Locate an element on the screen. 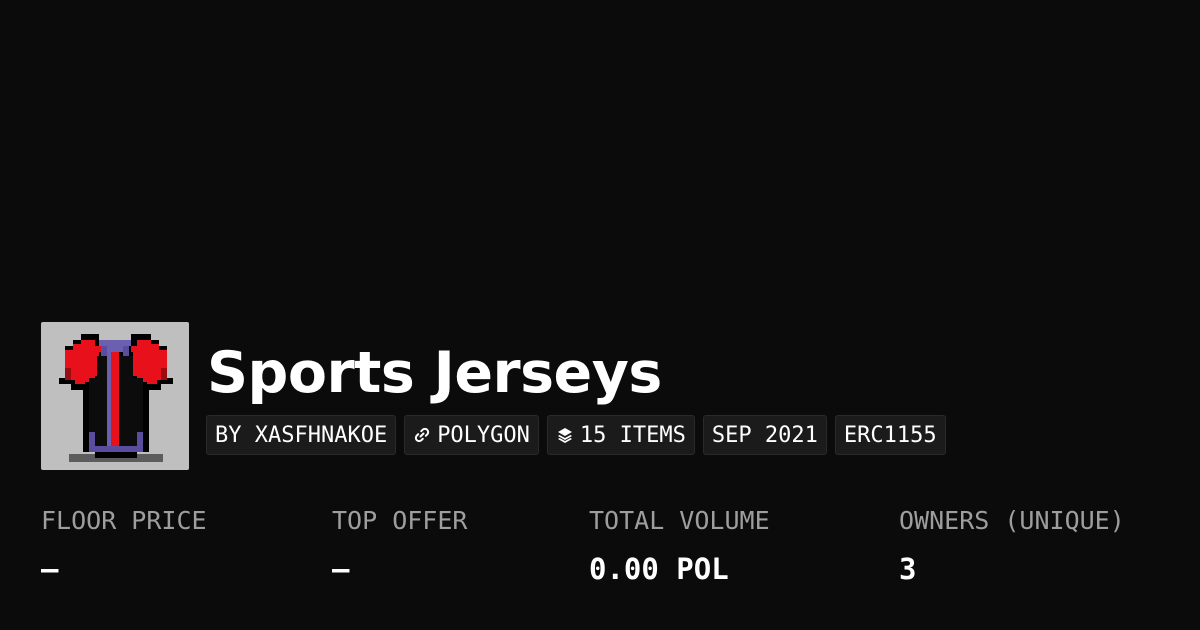  top-offer-label: TOP OFFER is located at coordinates (400, 520).